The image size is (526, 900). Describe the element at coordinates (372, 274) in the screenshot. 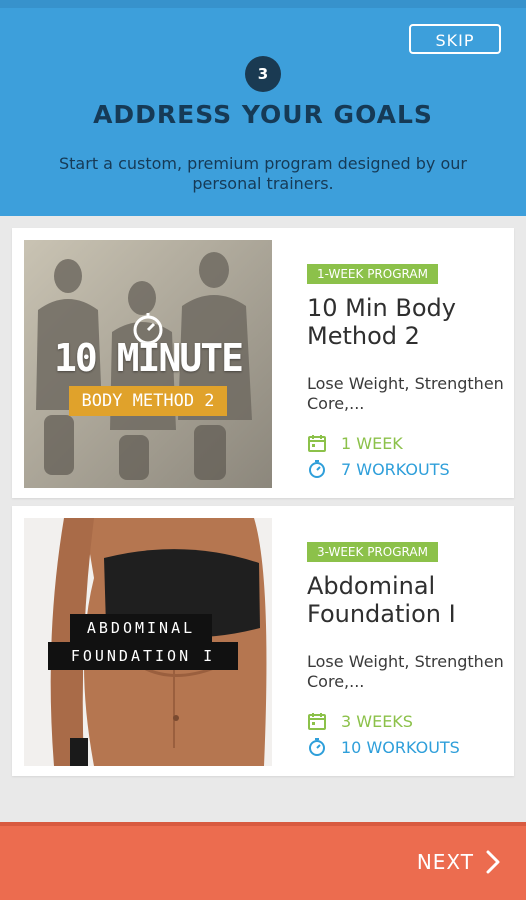

I see `program-length-badge: 1-WEEK PROGRAM` at that location.